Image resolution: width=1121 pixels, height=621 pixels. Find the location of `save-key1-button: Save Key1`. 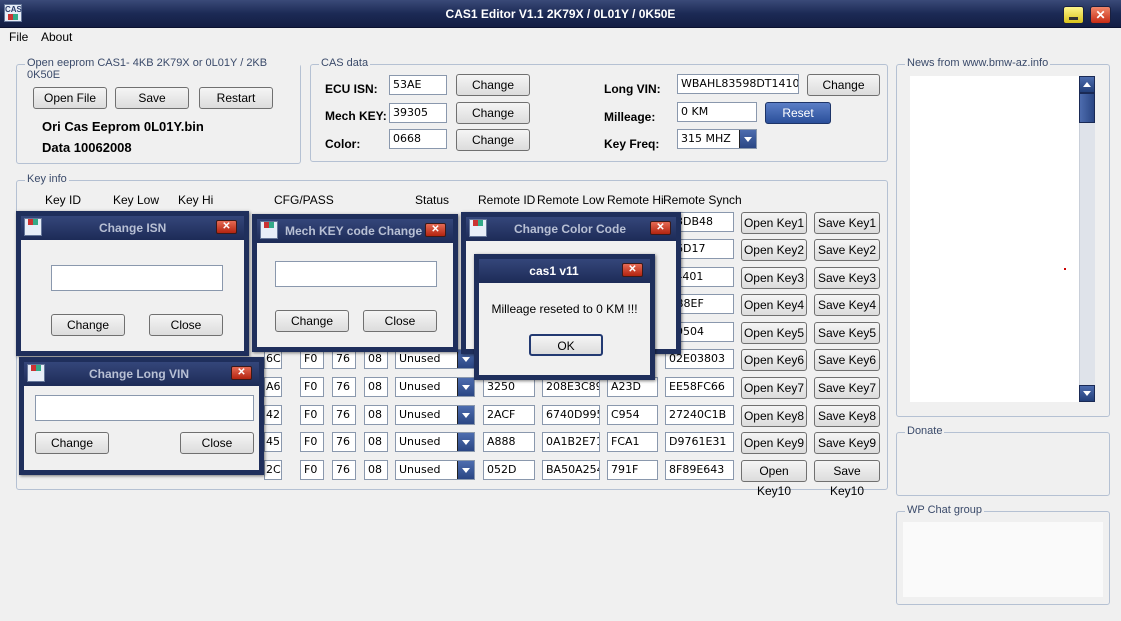

save-key1-button: Save Key1 is located at coordinates (847, 223).